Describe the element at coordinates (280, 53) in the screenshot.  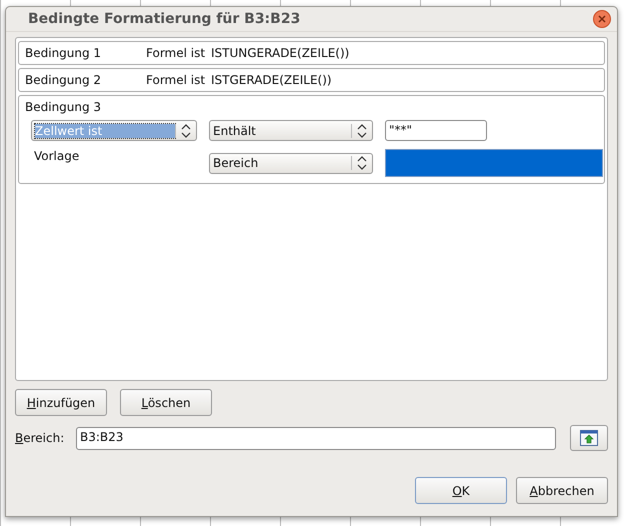
I see `condition-formula: ISTUNGERADE(ZEILE())` at that location.